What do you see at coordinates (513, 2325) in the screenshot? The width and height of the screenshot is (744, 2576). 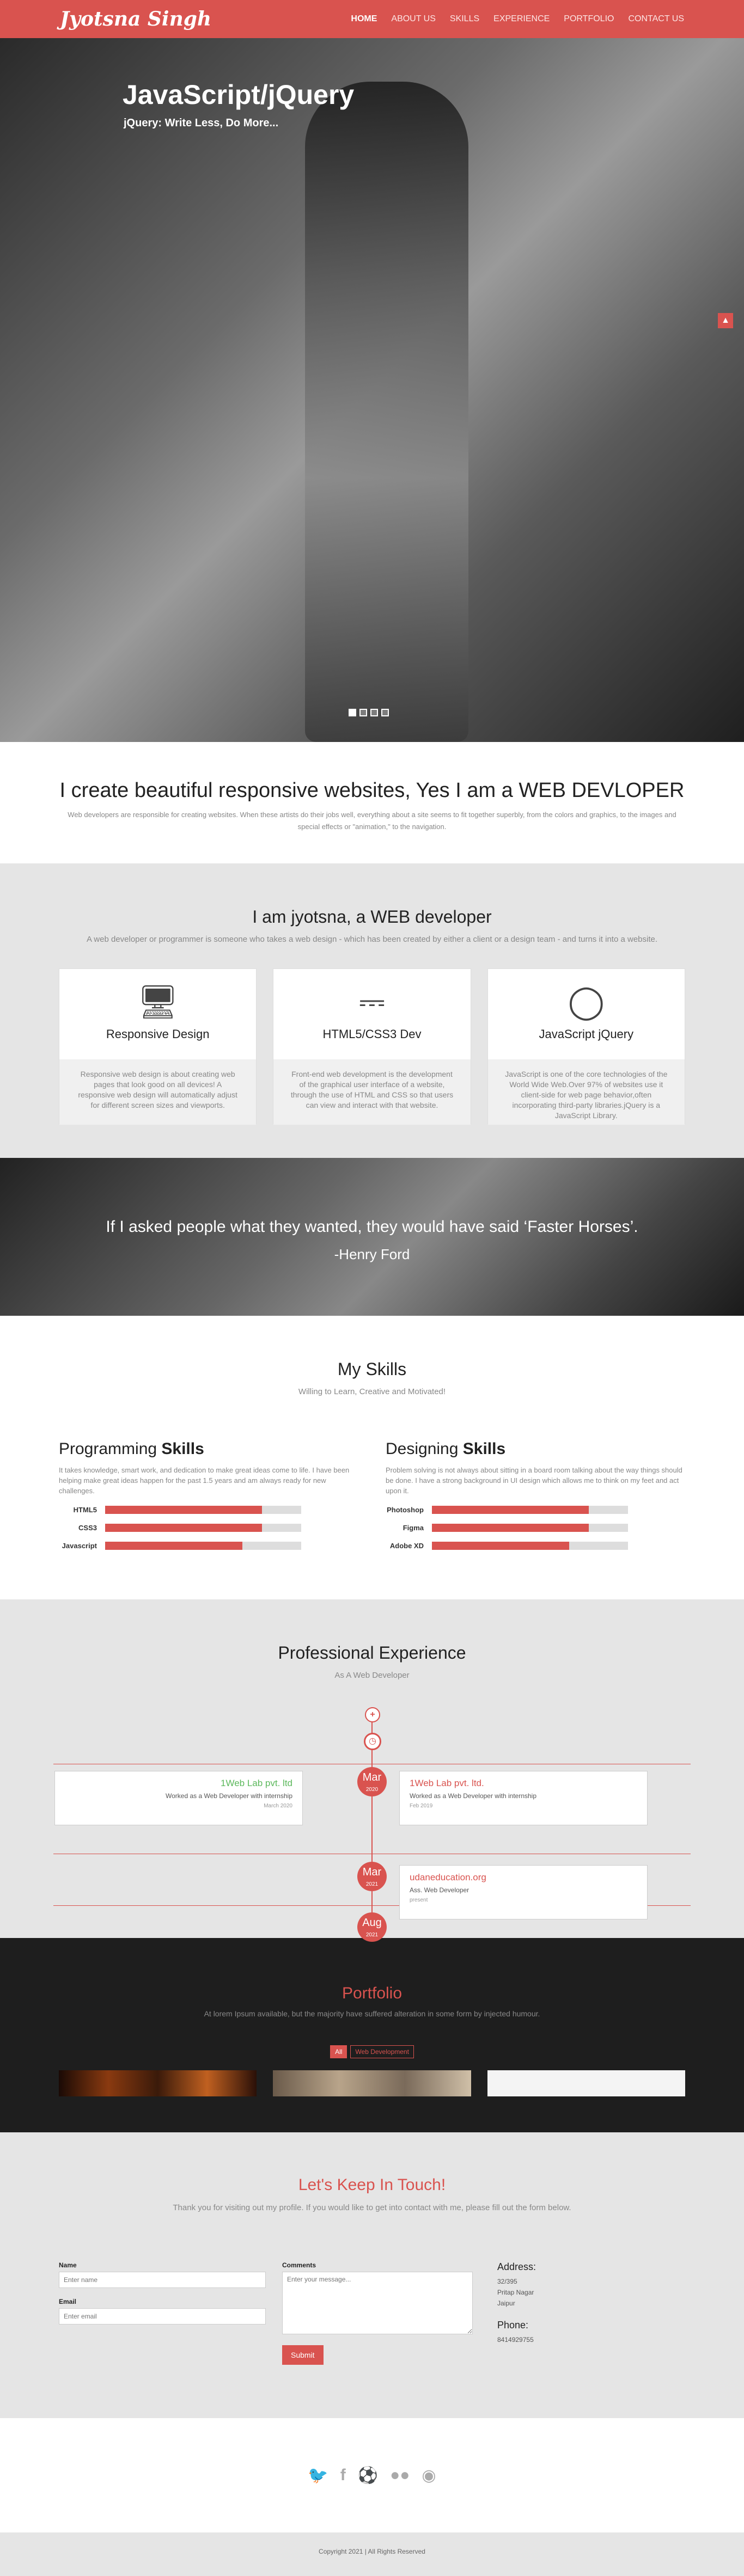 I see `phone-heading: Phone:` at bounding box center [513, 2325].